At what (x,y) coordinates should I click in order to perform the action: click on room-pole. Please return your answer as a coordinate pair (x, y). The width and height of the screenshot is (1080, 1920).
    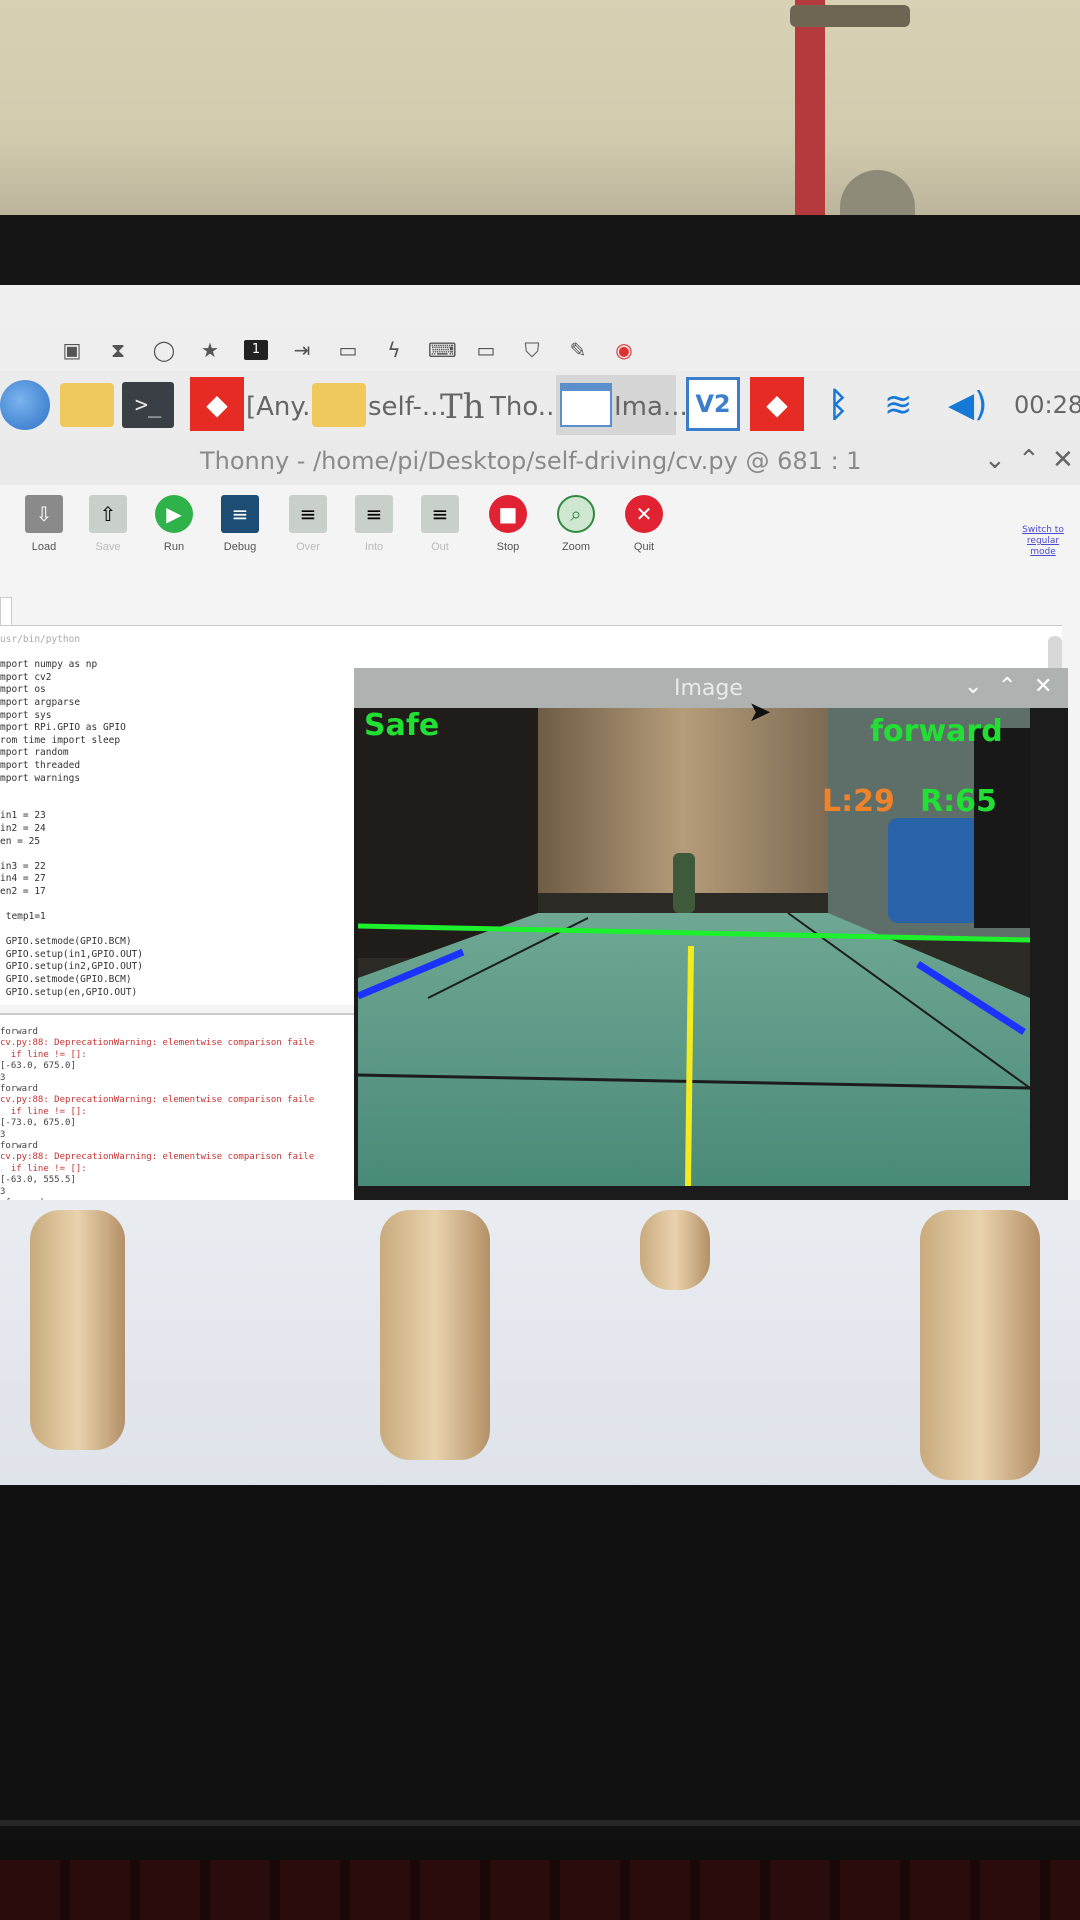
    Looking at the image, I should click on (810, 112).